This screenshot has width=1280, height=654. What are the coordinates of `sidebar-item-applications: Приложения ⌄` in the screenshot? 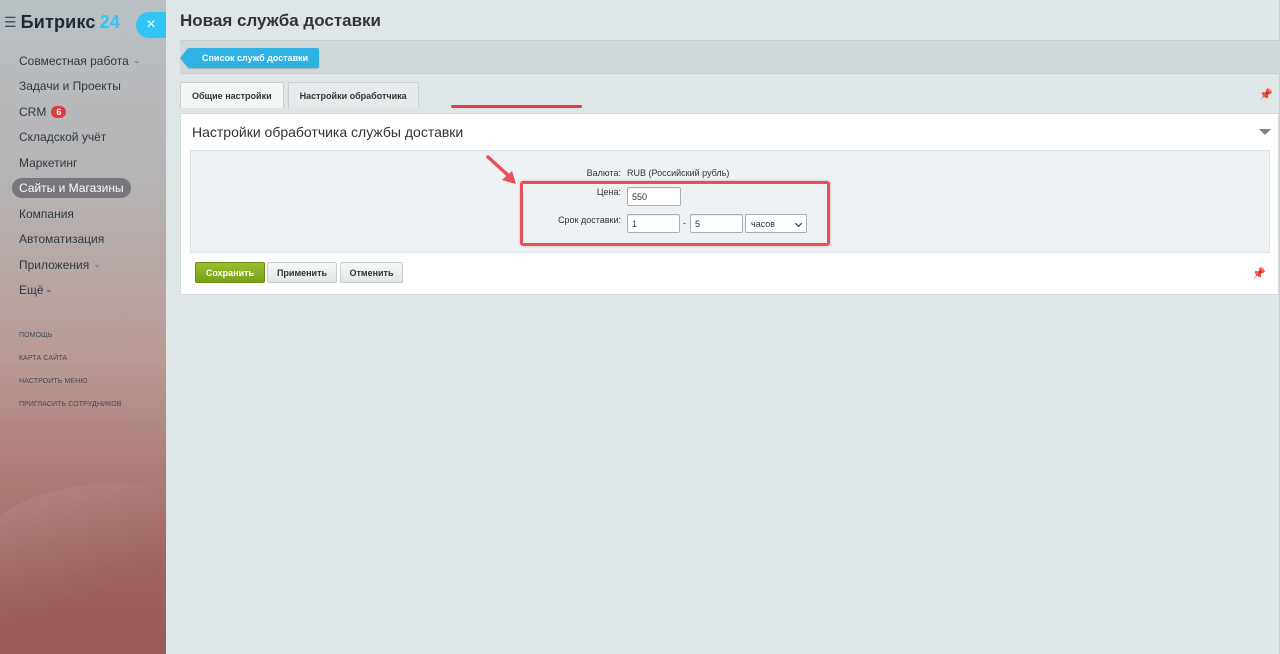 It's located at (87, 265).